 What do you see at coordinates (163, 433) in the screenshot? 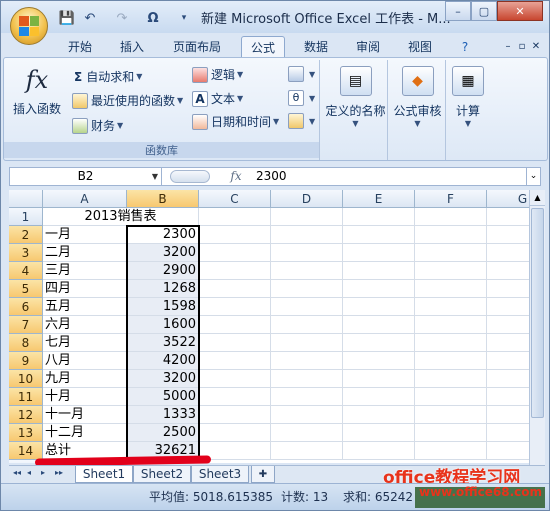
I see `cell-b13: 2500` at bounding box center [163, 433].